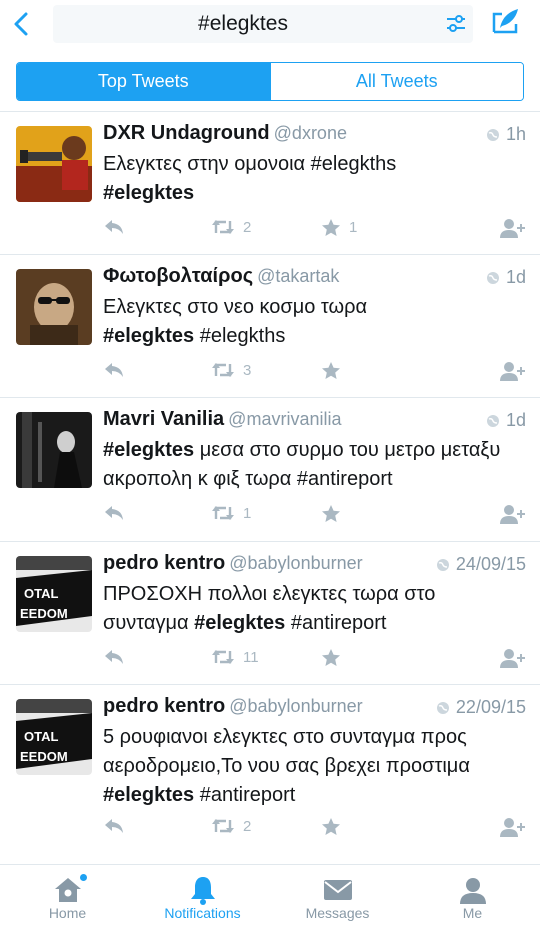 This screenshot has height=929, width=540. What do you see at coordinates (353, 227) in the screenshot?
I see `like-count: 1` at bounding box center [353, 227].